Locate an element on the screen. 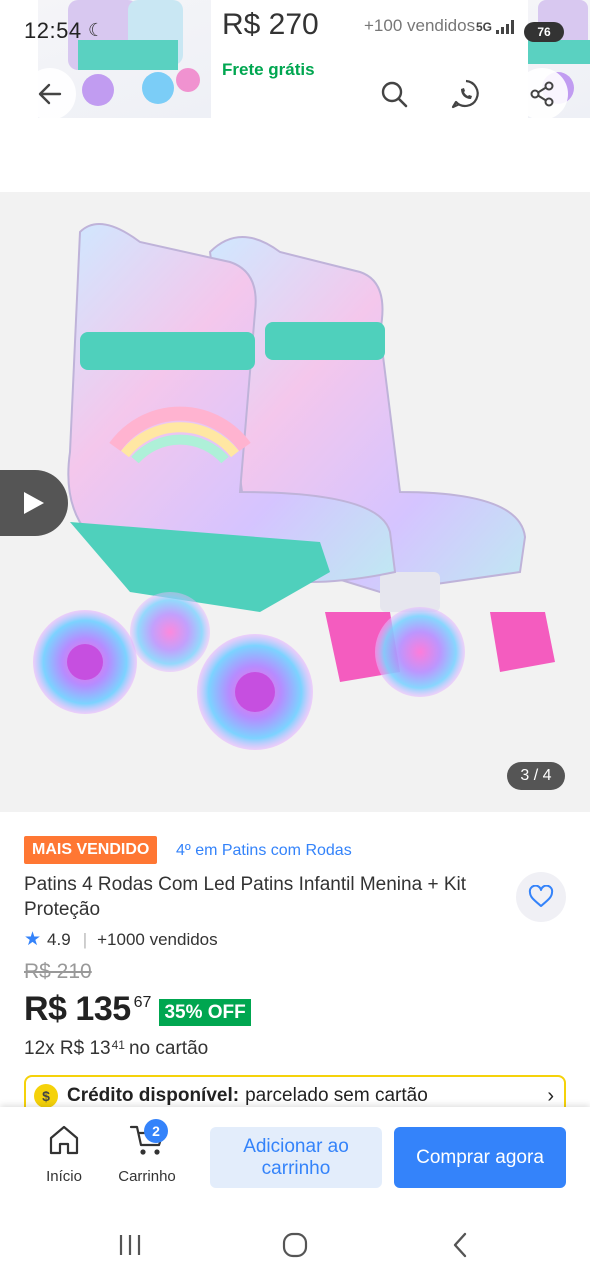 This screenshot has width=590, height=1280. search-button is located at coordinates (394, 94).